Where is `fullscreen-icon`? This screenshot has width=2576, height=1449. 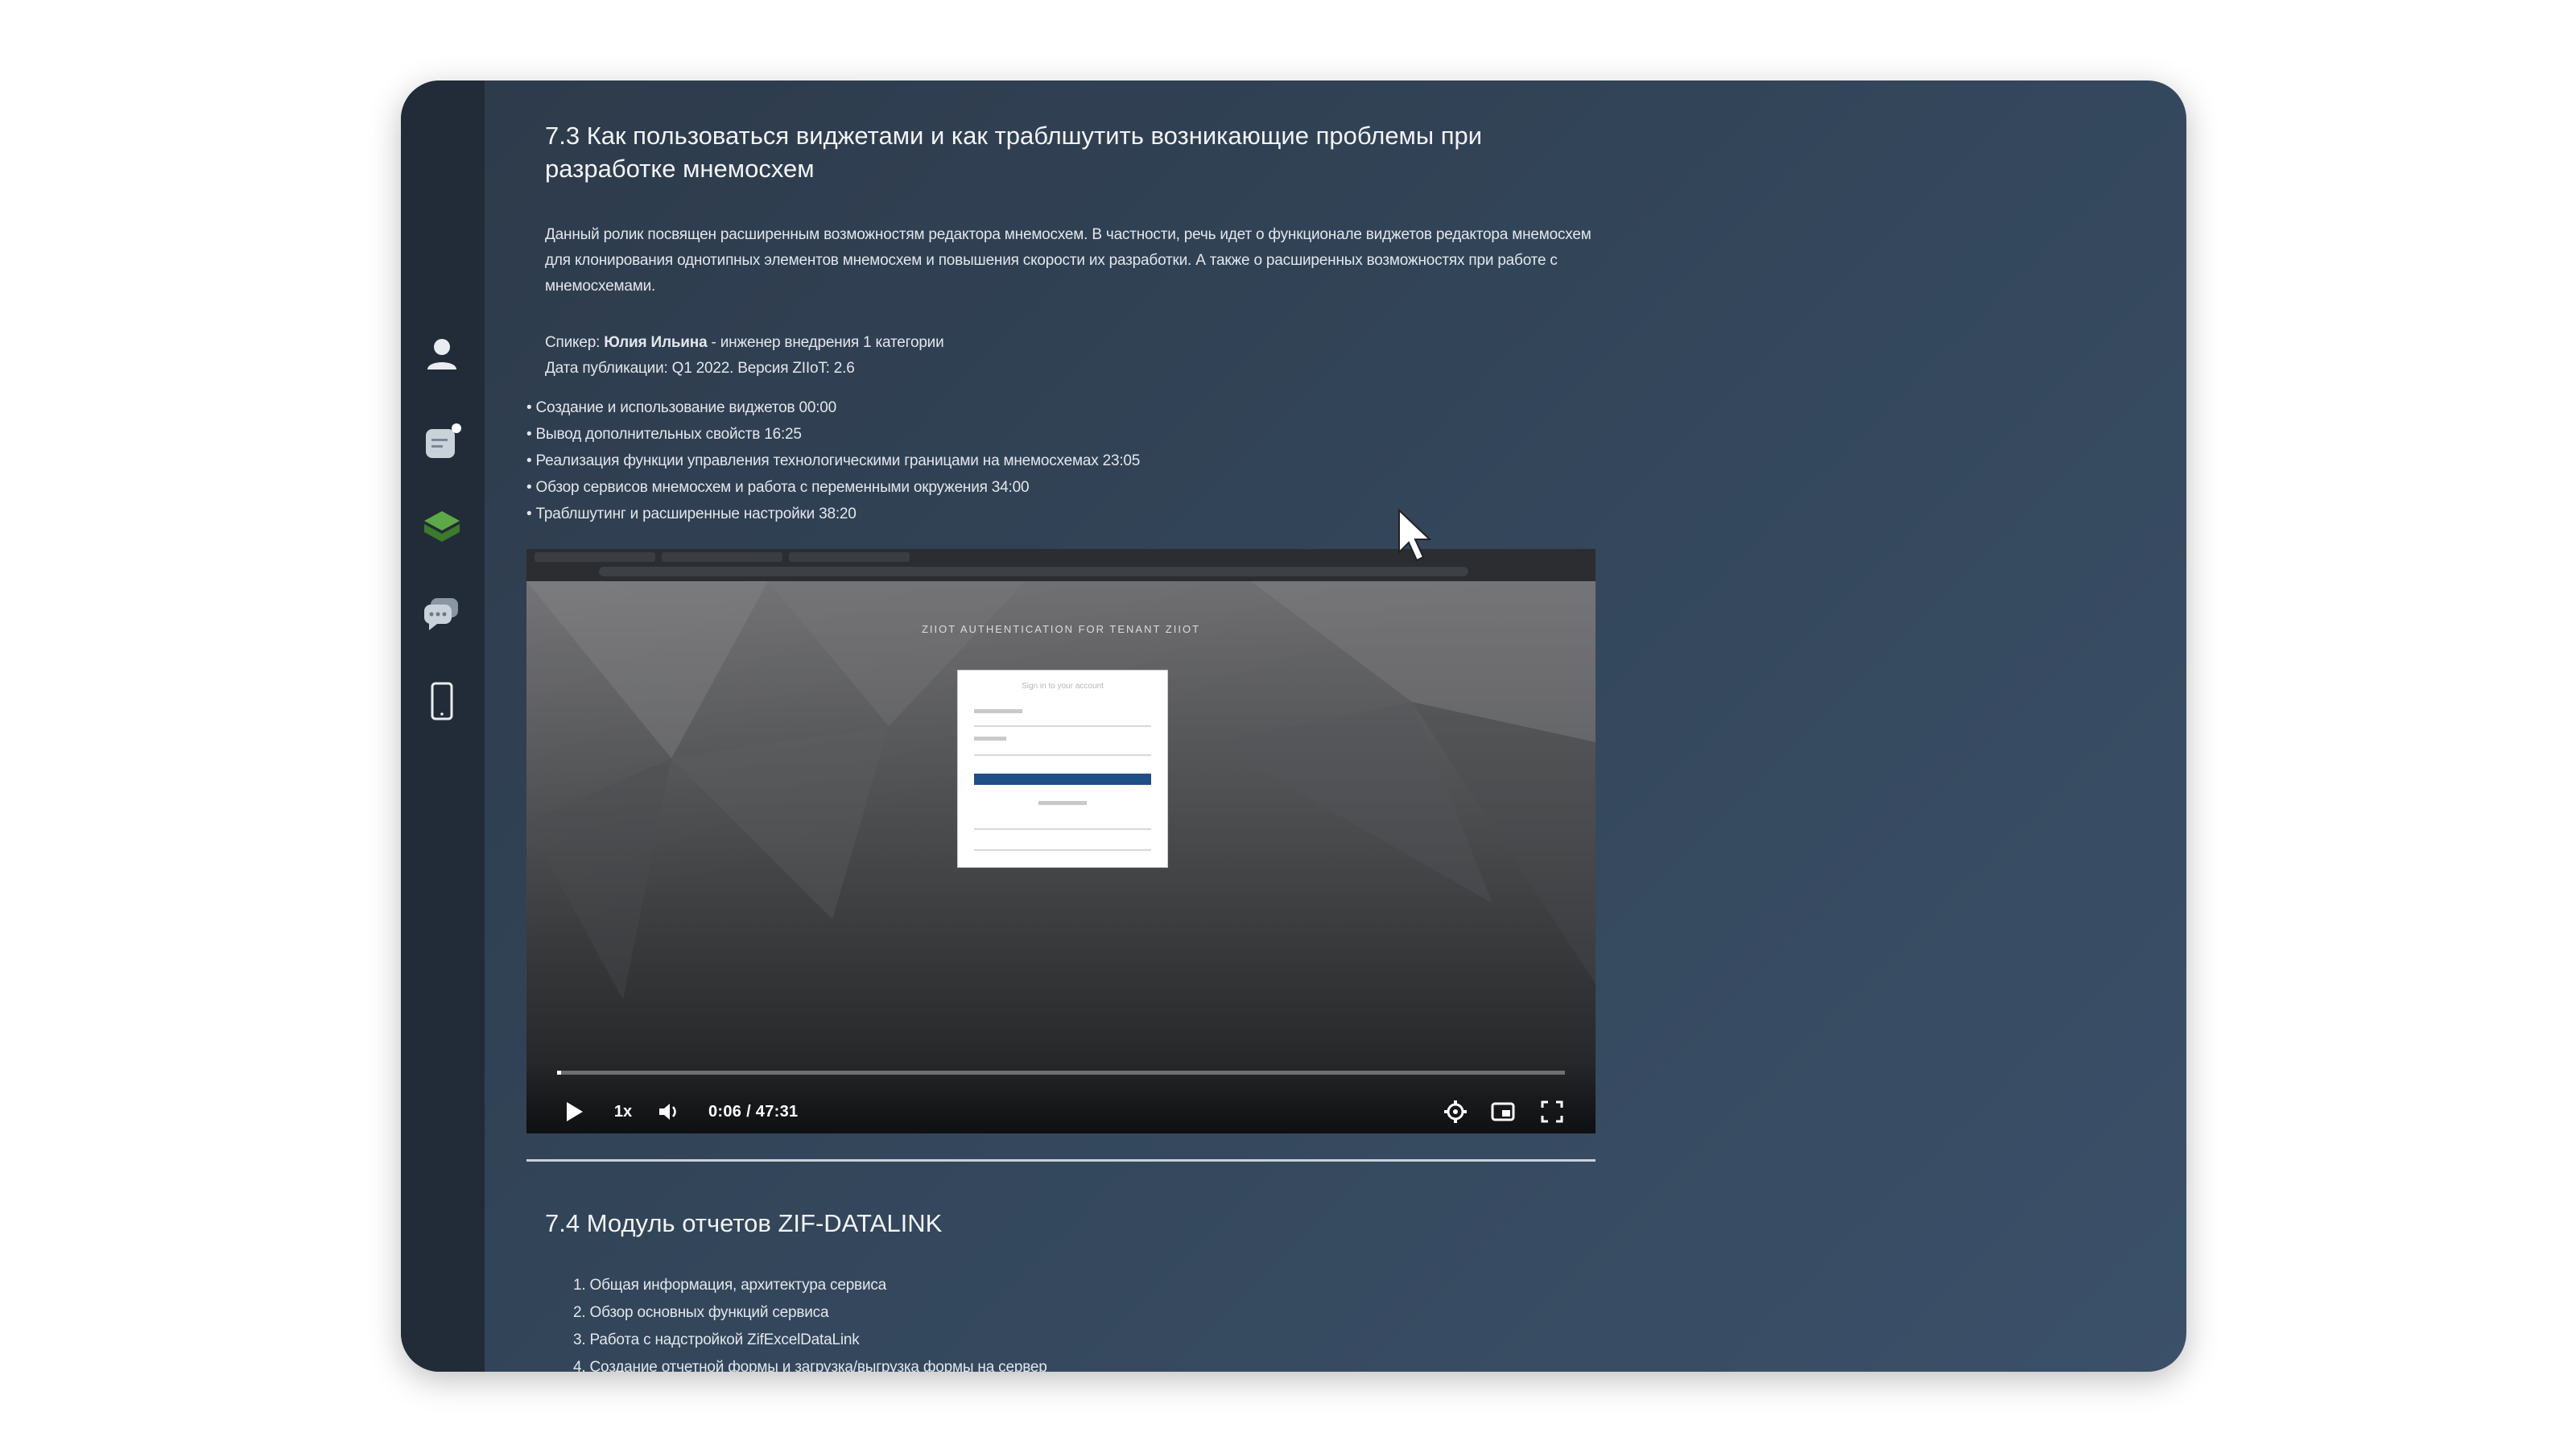 fullscreen-icon is located at coordinates (1552, 1112).